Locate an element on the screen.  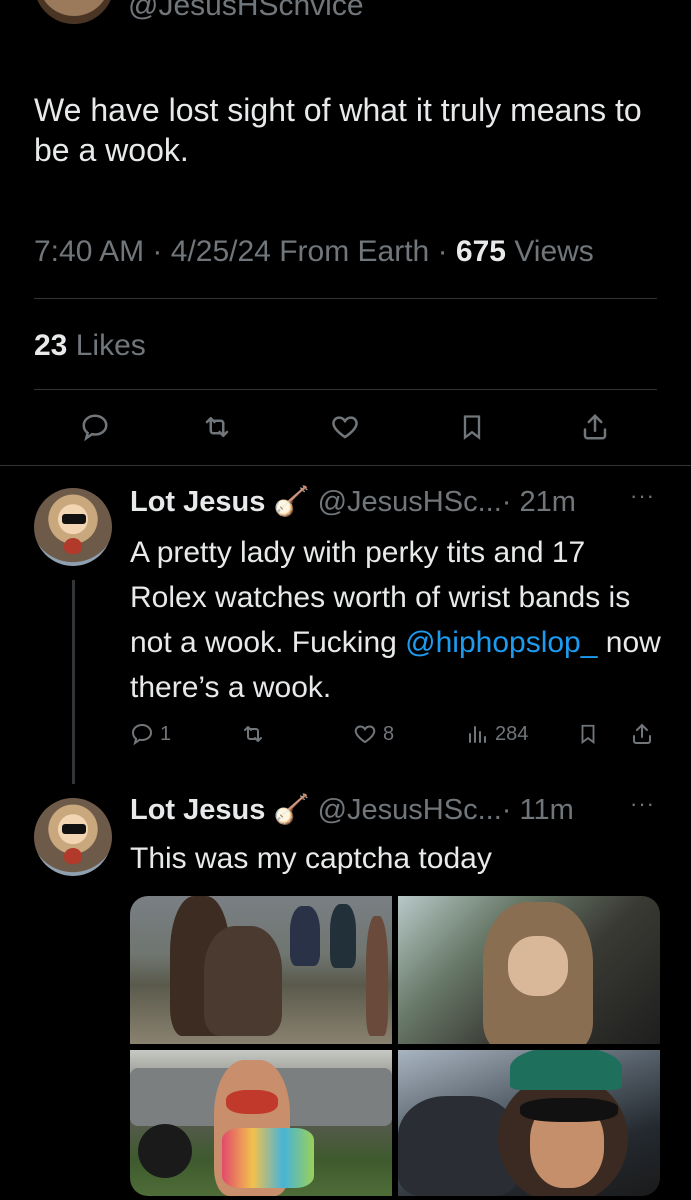
likes-label: Likes is located at coordinates (110, 345).